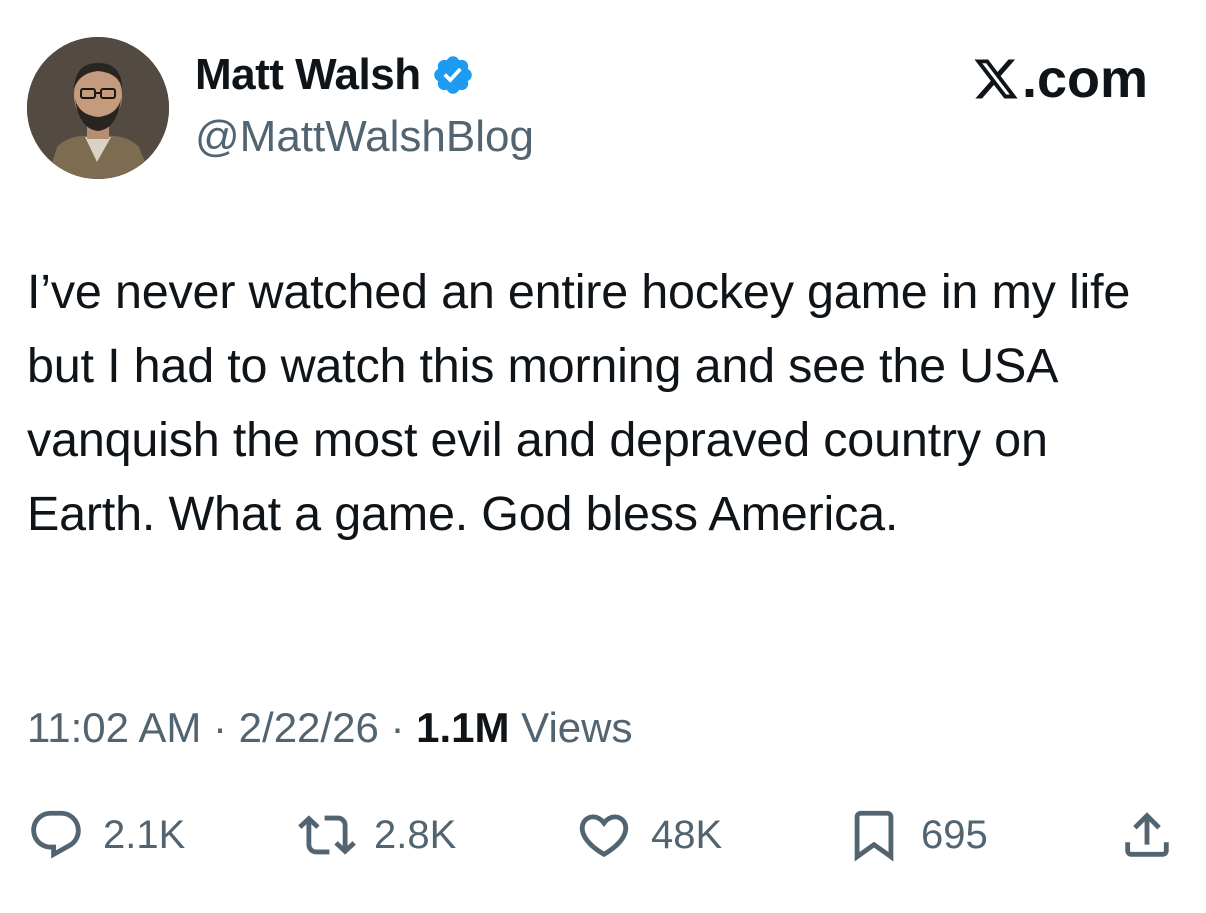 This screenshot has height=913, width=1206. I want to click on views-count: 1.1M, so click(463, 727).